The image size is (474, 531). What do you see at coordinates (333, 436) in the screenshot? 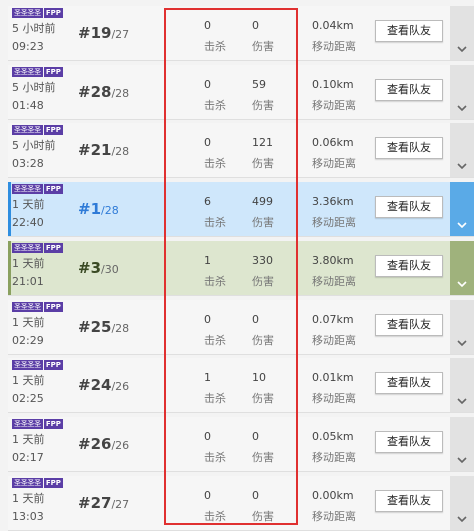
I see `distance-value: 0.05km` at bounding box center [333, 436].